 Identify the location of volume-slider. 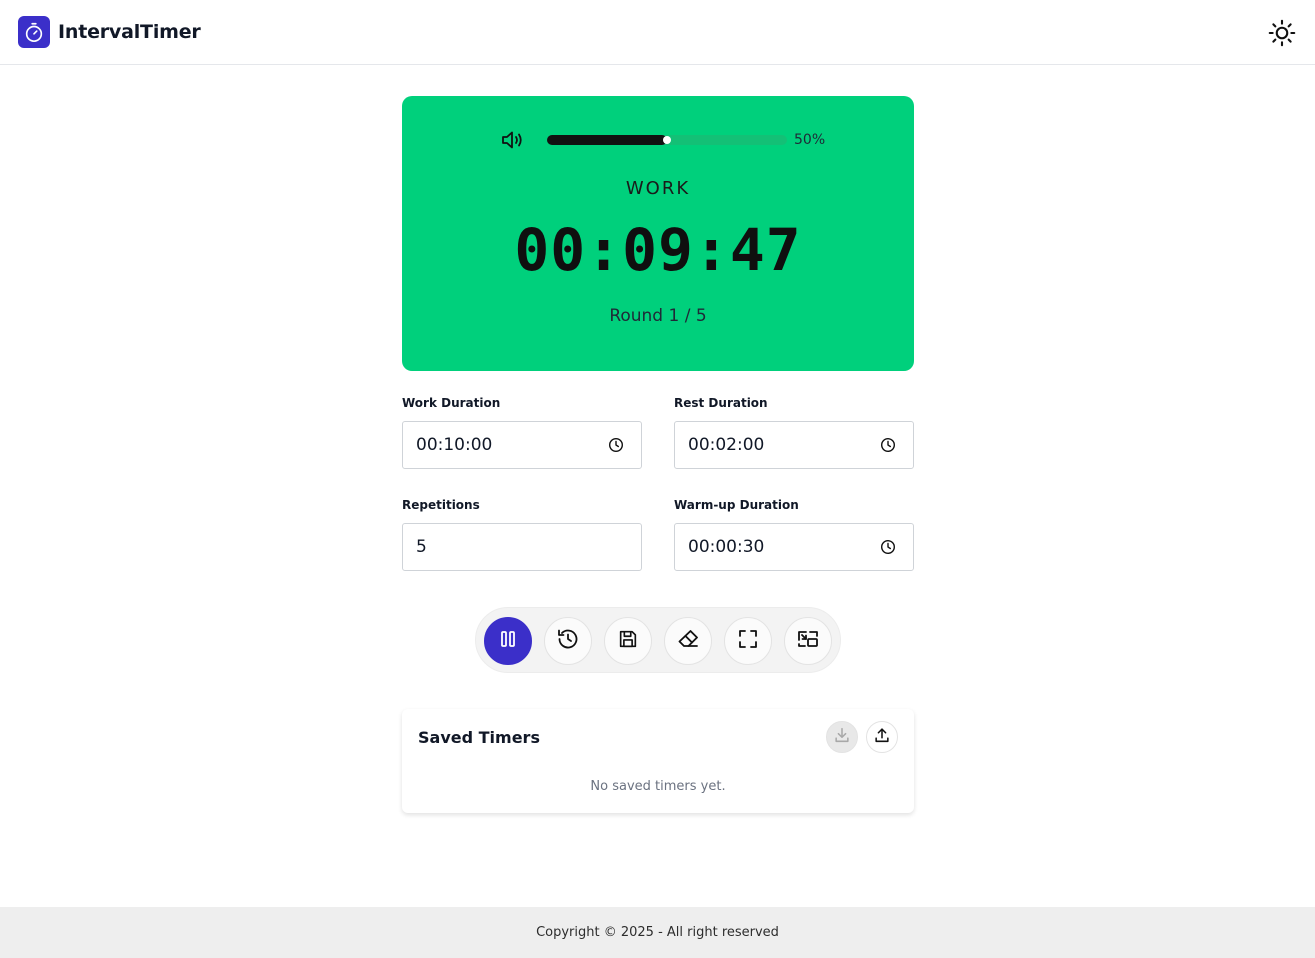
(667, 140).